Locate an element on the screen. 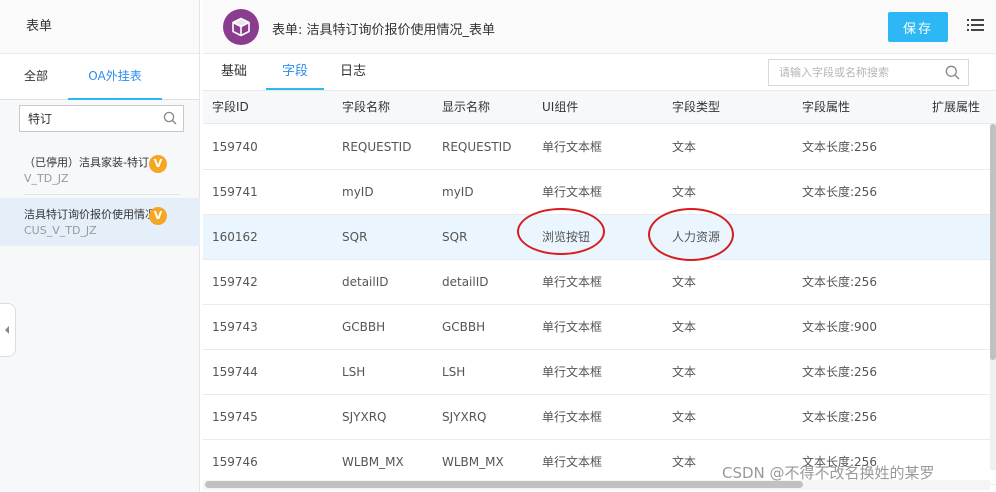 The width and height of the screenshot is (996, 492). cell-field-name: LSH is located at coordinates (354, 372).